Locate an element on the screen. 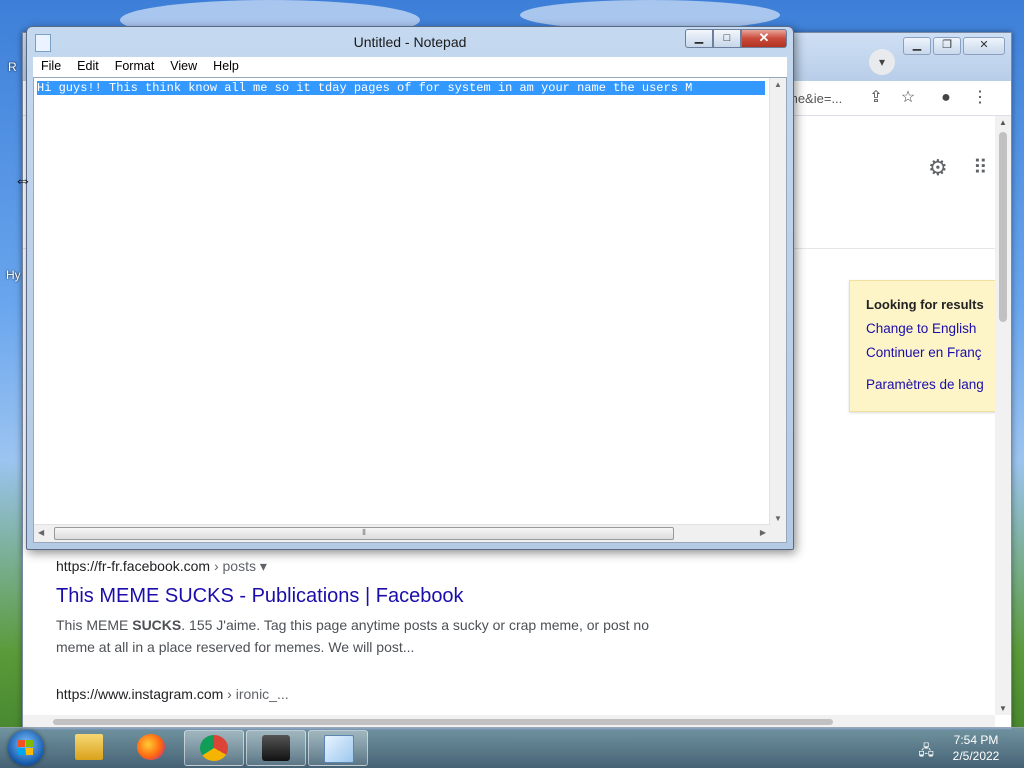 Image resolution: width=1024 pixels, height=768 pixels. menu-format: Format is located at coordinates (135, 67).